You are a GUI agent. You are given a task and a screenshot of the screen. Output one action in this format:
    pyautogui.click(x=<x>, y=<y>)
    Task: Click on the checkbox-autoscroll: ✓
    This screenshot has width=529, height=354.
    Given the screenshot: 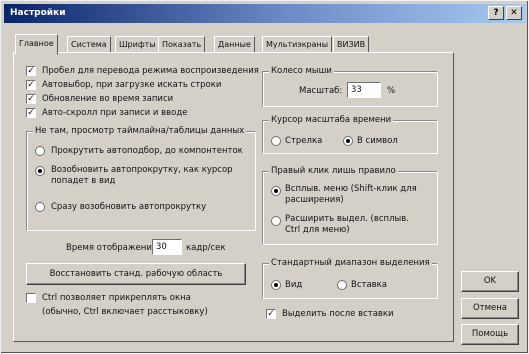 What is the action you would take?
    pyautogui.click(x=31, y=113)
    